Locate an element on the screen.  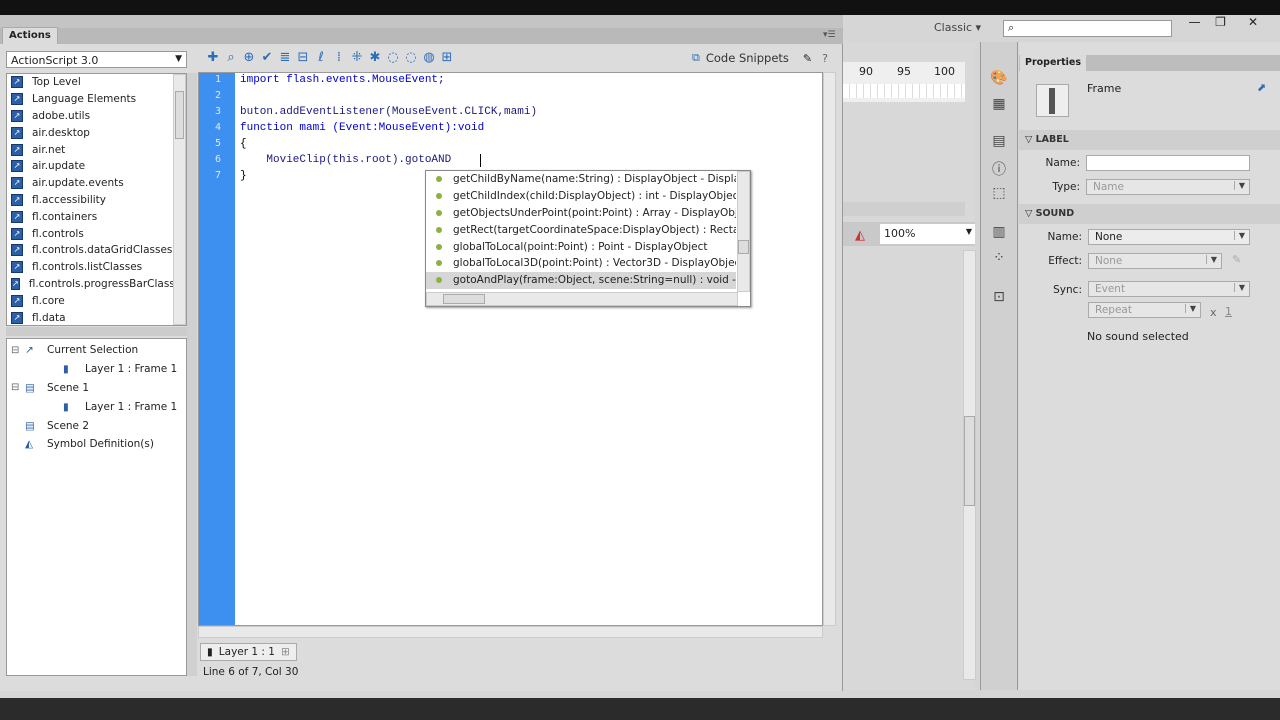
target-path-icon: ⊕ is located at coordinates (249, 57).